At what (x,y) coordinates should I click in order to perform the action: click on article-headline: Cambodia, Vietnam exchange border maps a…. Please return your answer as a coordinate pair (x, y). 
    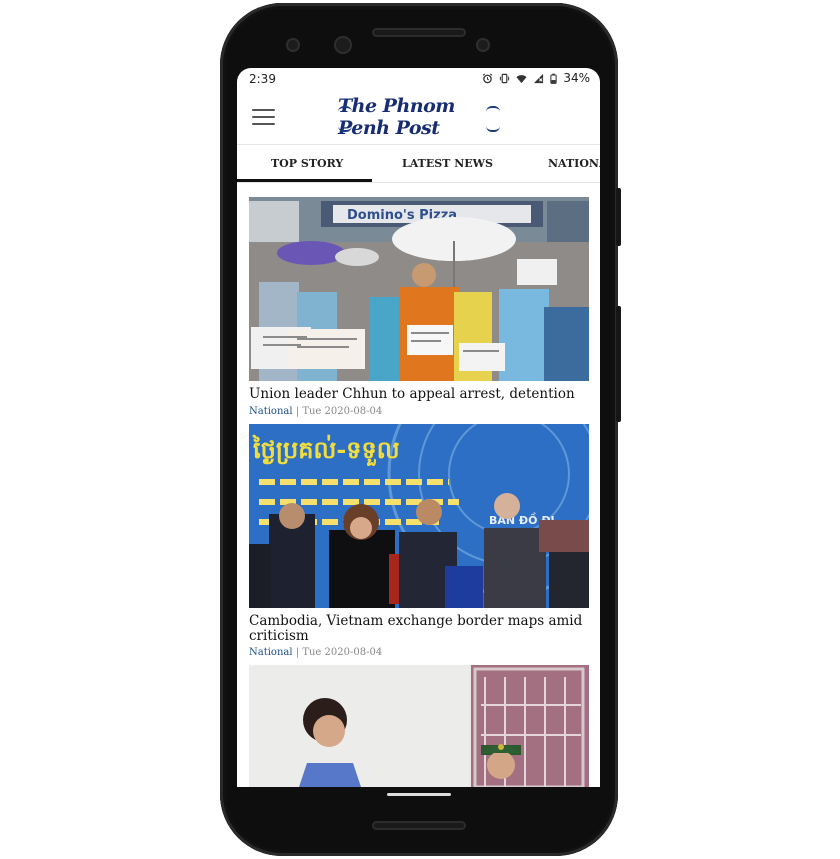
    Looking at the image, I should click on (419, 629).